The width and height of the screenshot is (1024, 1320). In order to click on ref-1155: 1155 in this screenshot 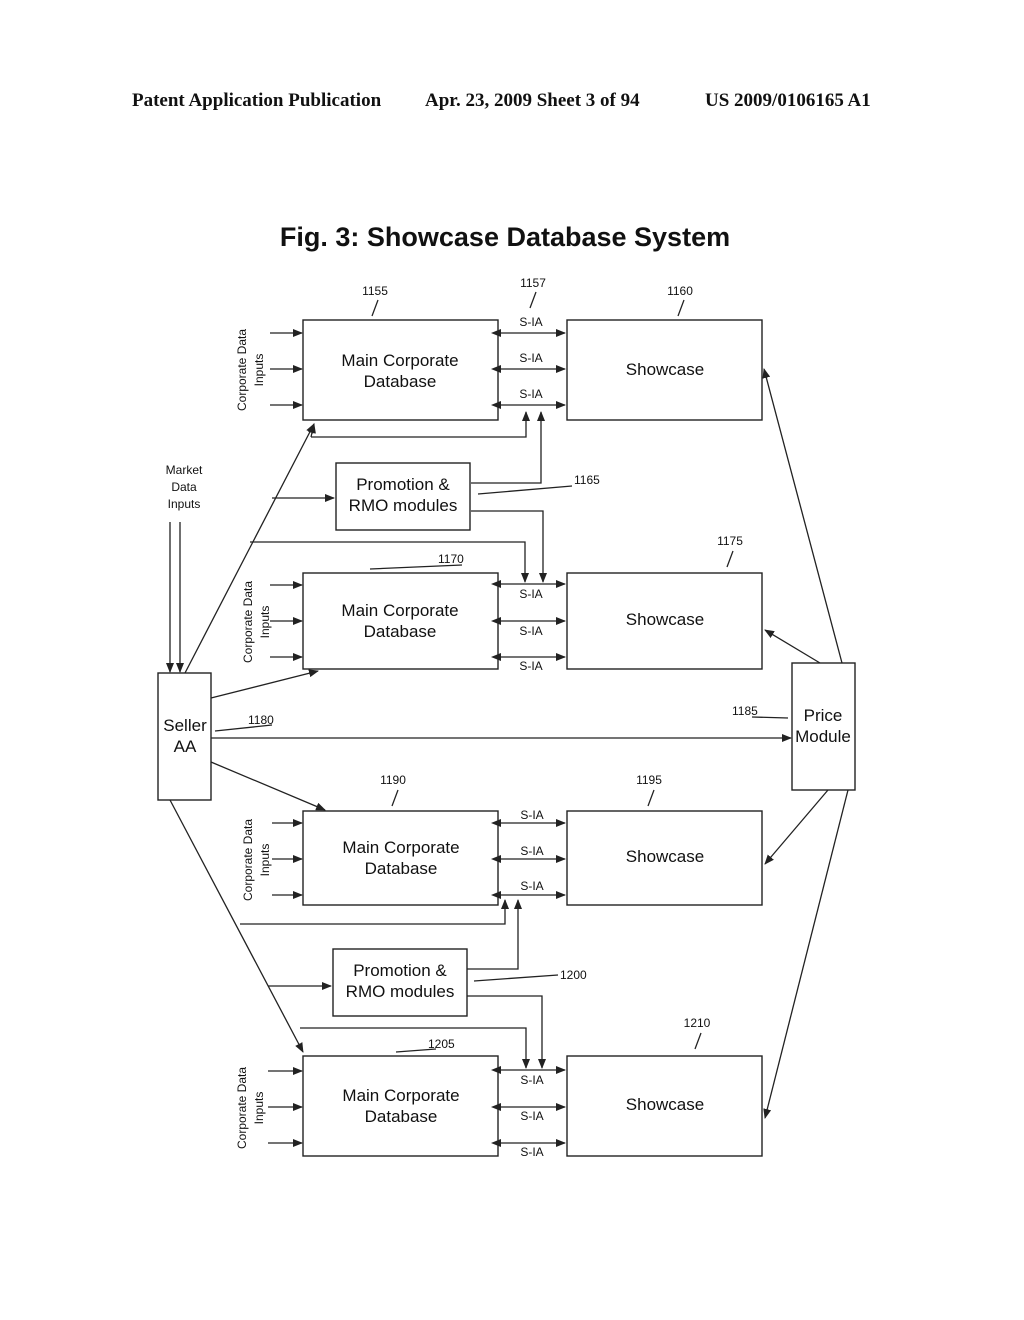, I will do `click(375, 291)`.